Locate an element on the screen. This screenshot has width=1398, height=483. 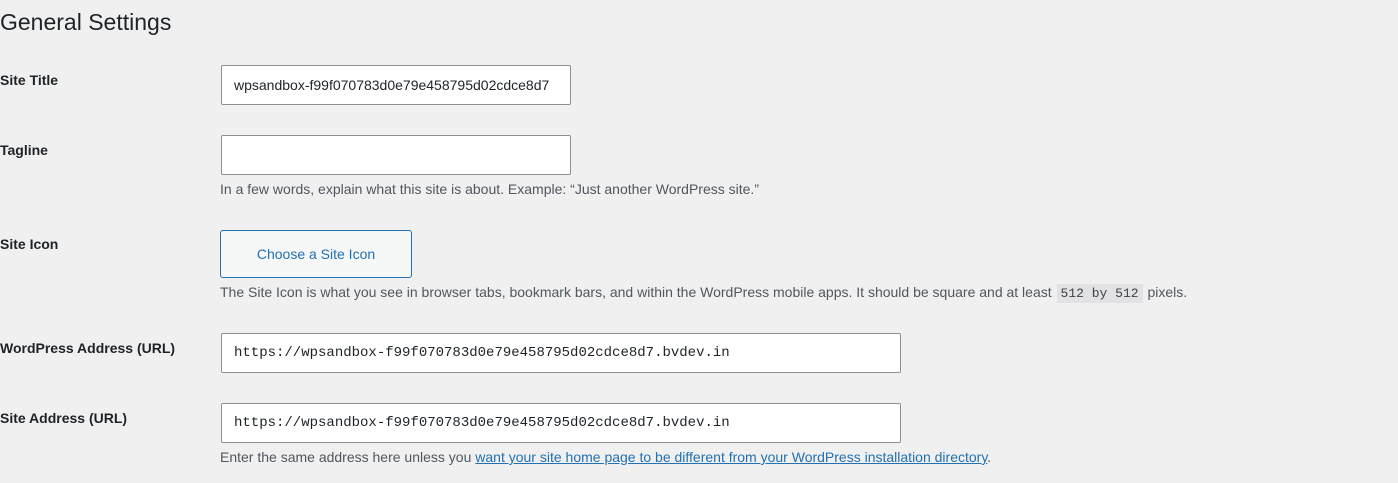
wordpress-address-label: WordPress Address (URL) is located at coordinates (88, 348).